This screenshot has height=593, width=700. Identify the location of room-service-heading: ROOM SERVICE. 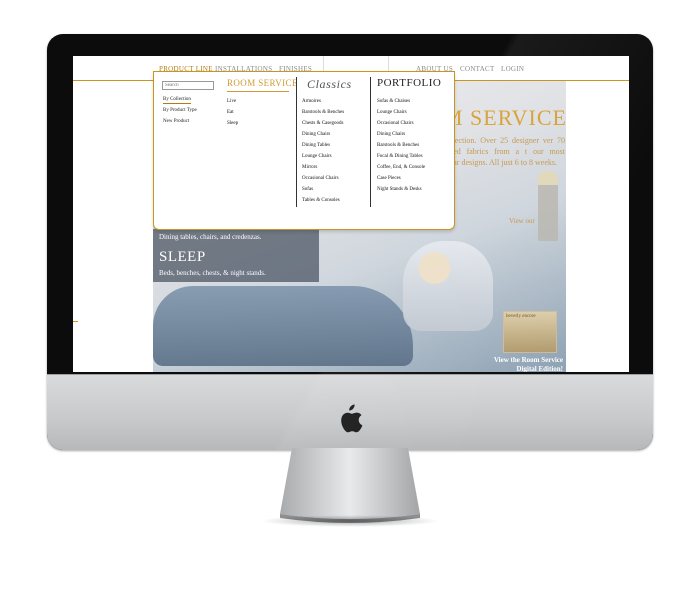
(262, 83).